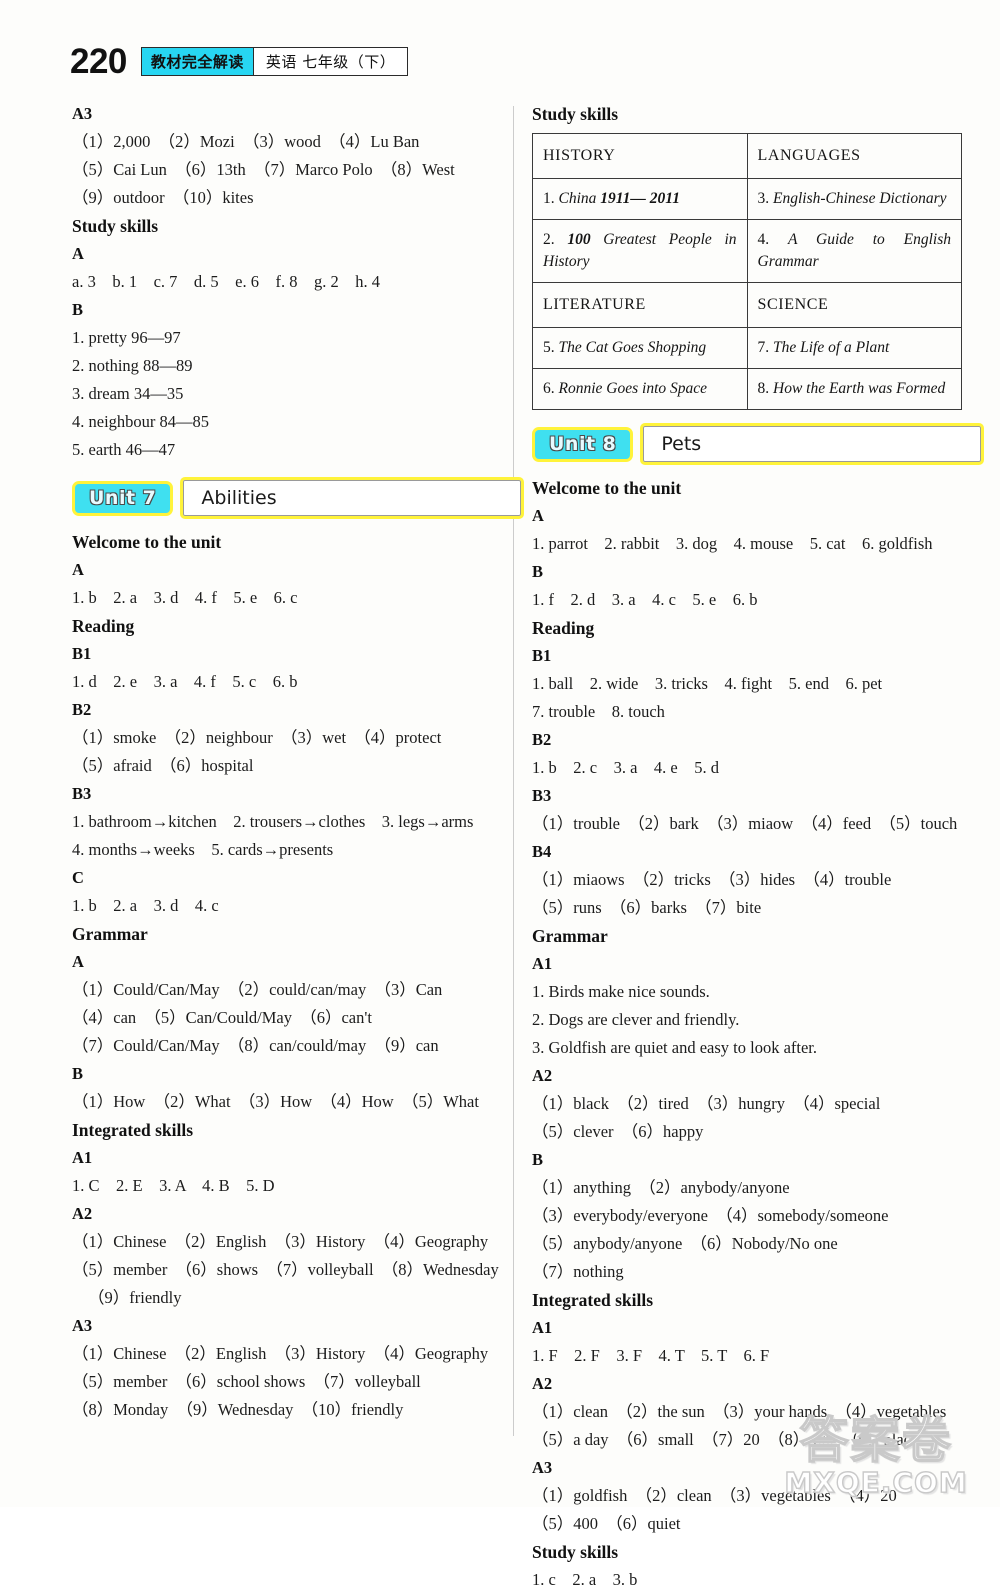  I want to click on unit-number-chip: Unit 8, so click(583, 444).